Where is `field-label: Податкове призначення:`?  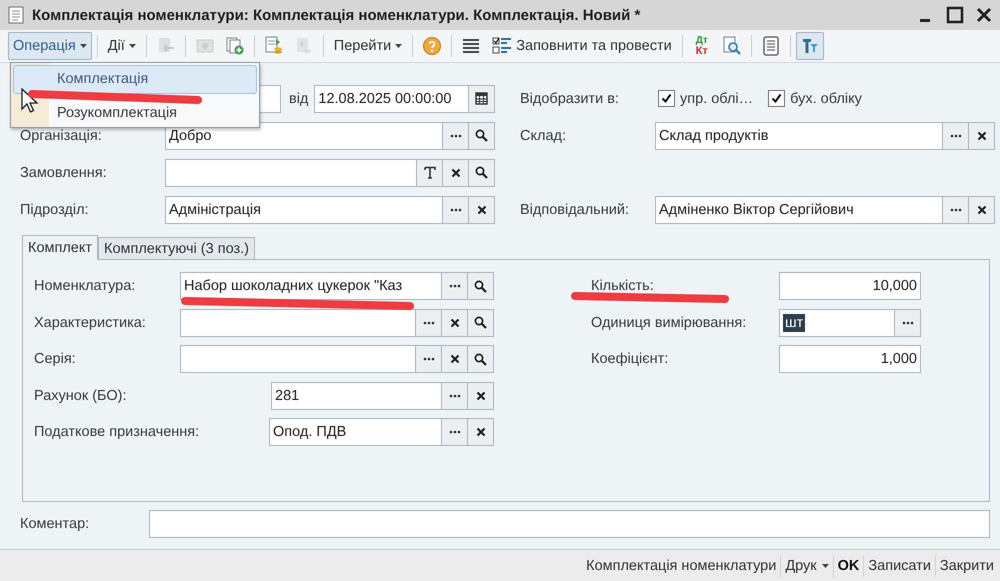 field-label: Податкове призначення: is located at coordinates (117, 432).